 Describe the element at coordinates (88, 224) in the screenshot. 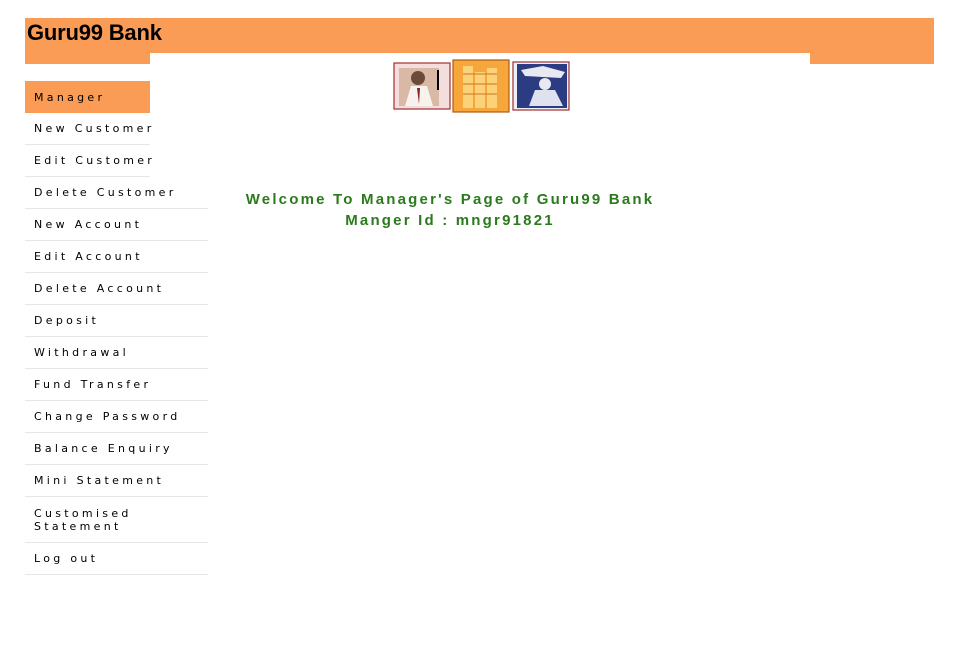

I see `sidebar-item-label: New Account` at that location.